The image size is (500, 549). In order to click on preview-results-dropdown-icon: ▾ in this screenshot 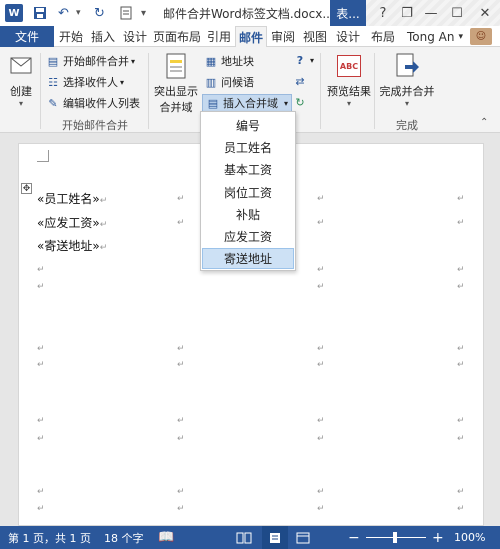, I will do `click(348, 103)`.